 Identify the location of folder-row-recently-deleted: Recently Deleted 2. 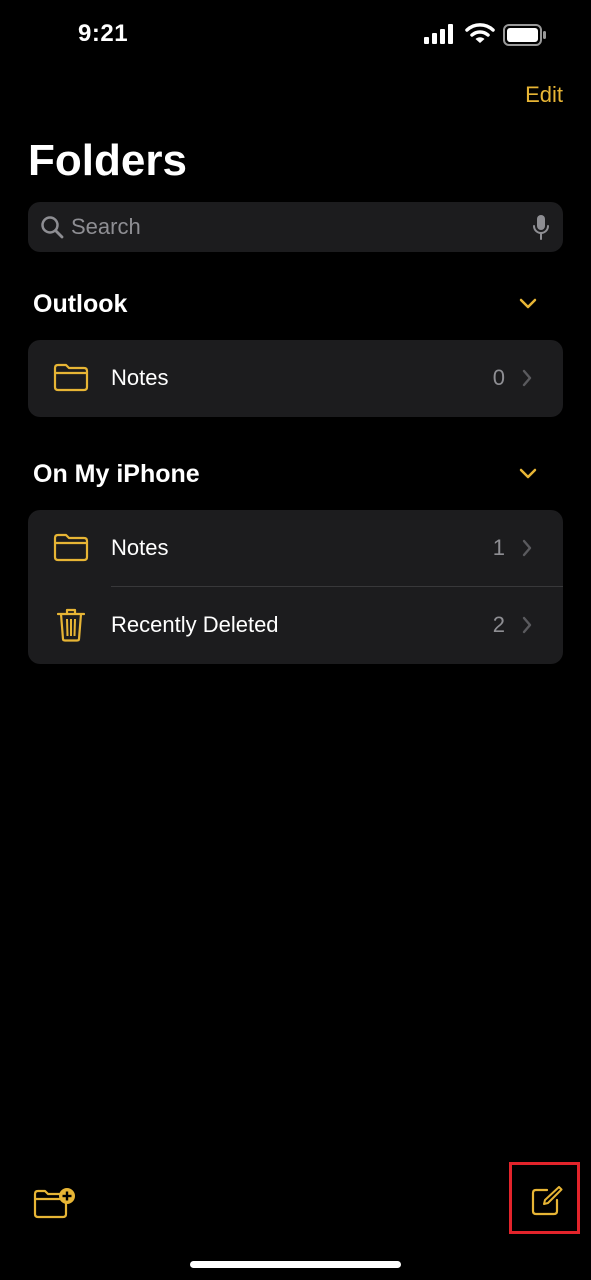
(295, 625).